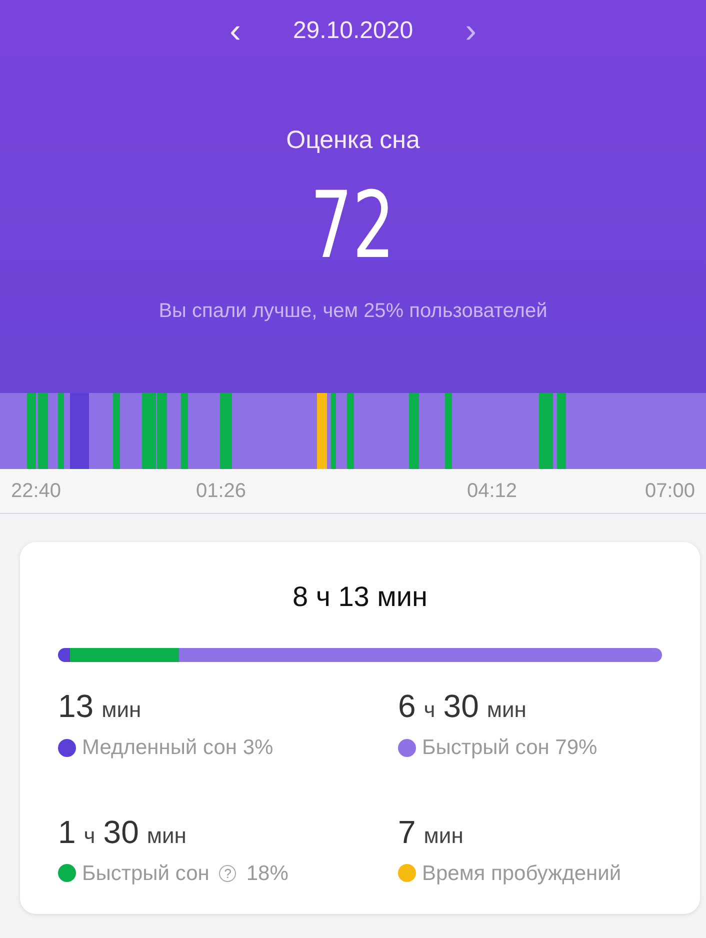 The height and width of the screenshot is (938, 706). I want to click on time-label: 04:12, so click(492, 491).